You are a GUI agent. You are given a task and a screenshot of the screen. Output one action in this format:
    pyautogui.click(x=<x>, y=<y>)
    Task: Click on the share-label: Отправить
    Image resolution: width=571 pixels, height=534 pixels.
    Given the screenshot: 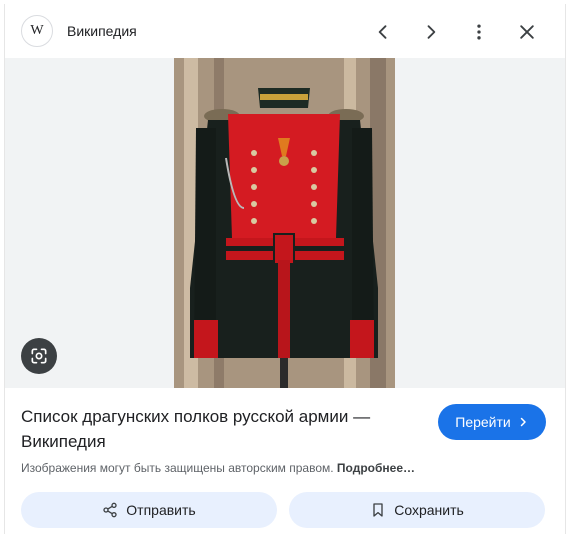 What is the action you would take?
    pyautogui.click(x=161, y=510)
    